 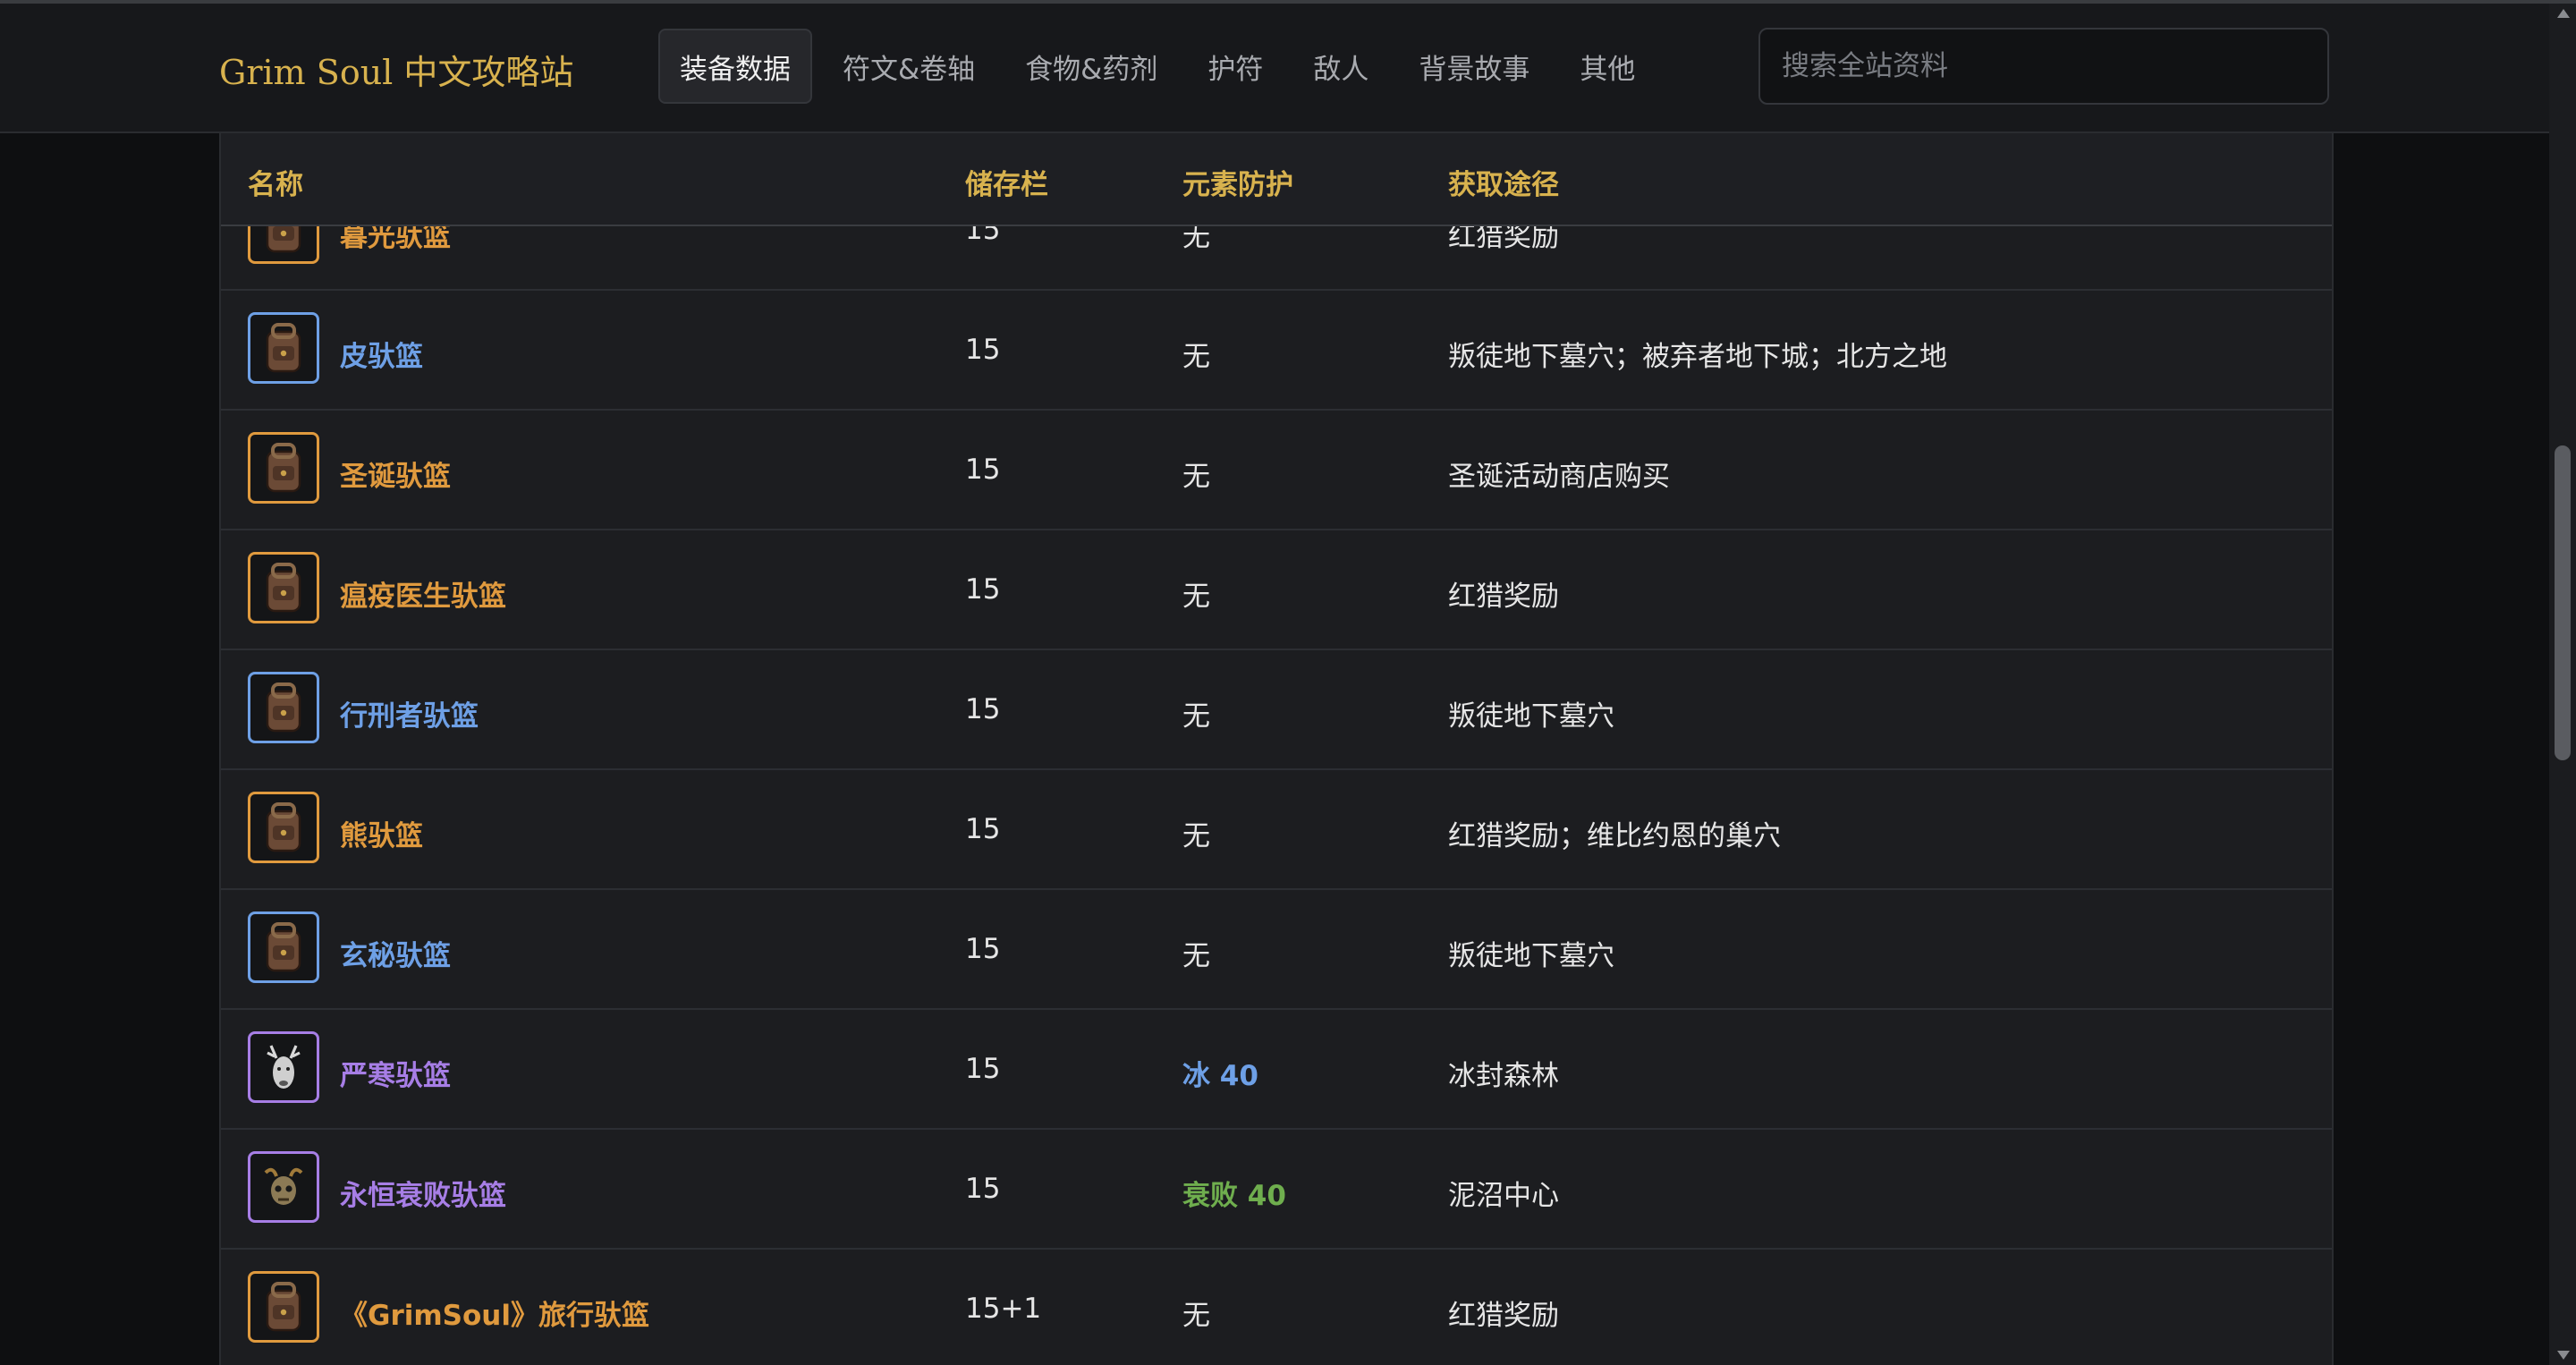 What do you see at coordinates (395, 953) in the screenshot?
I see `item-name-link: 玄秘驮篮` at bounding box center [395, 953].